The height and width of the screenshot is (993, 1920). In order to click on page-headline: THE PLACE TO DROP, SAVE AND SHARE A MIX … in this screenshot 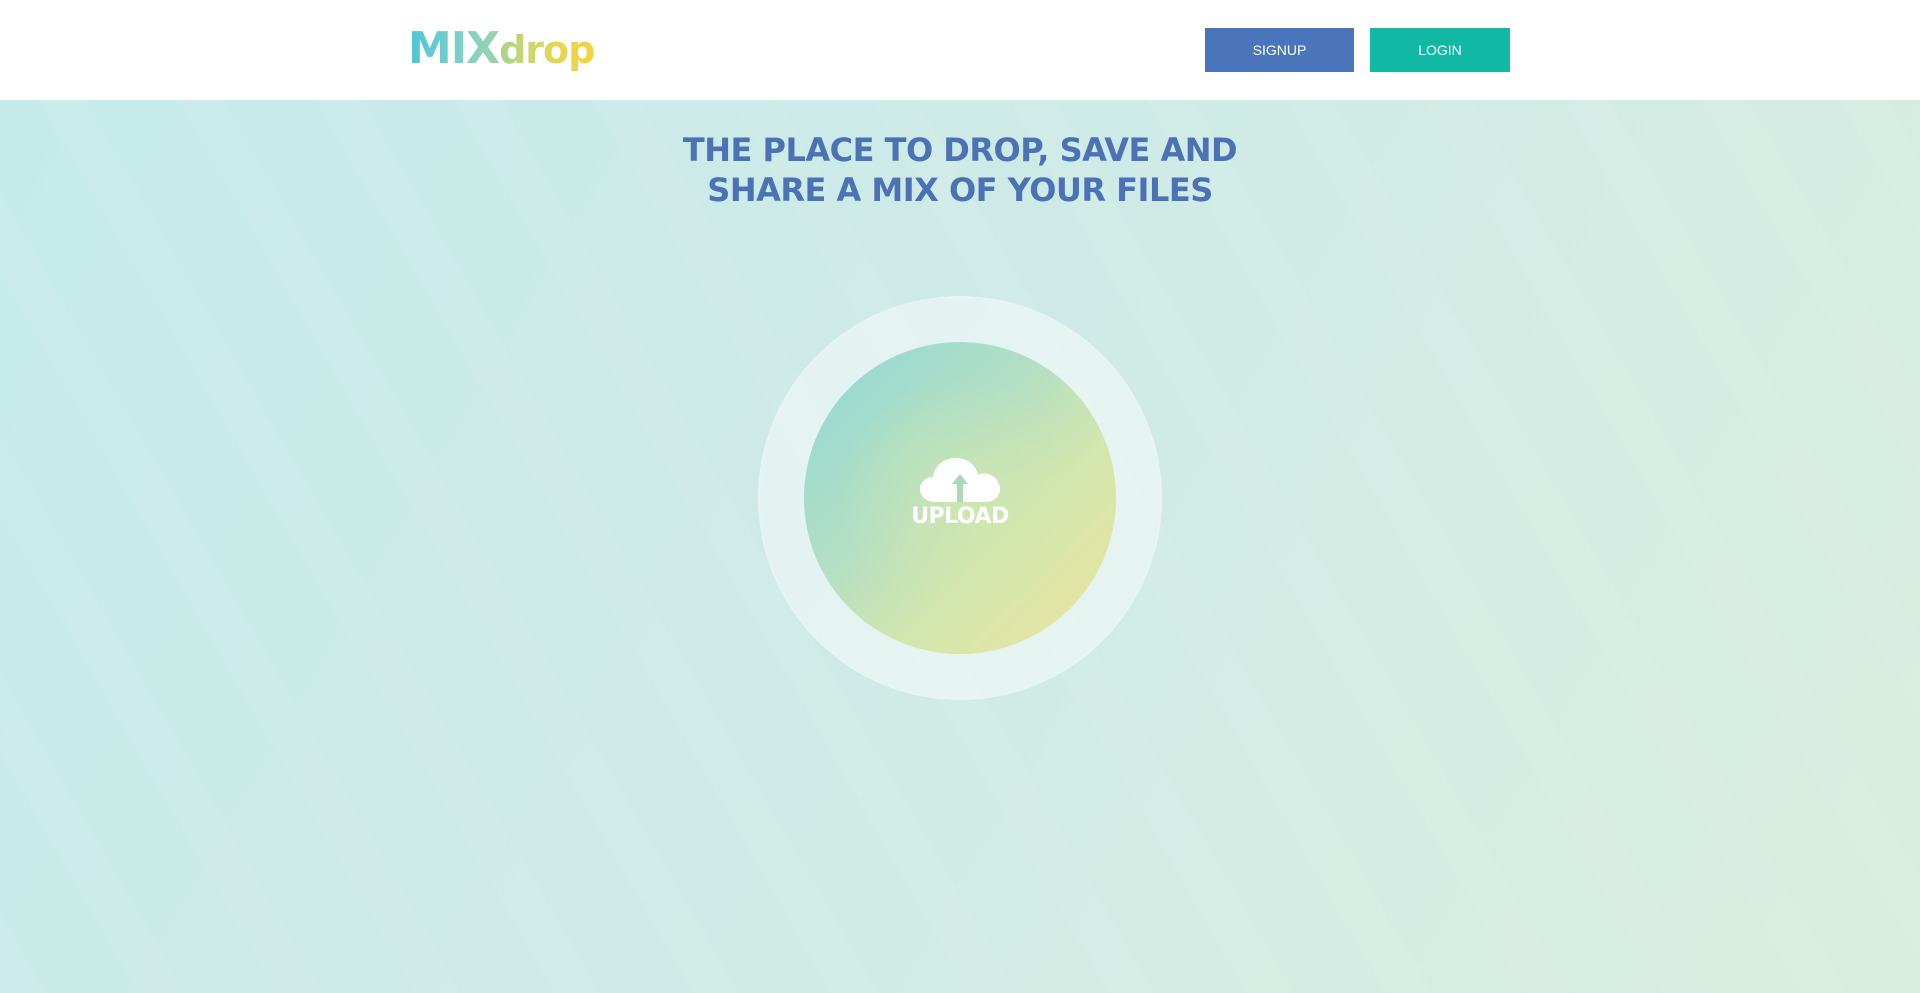, I will do `click(960, 170)`.